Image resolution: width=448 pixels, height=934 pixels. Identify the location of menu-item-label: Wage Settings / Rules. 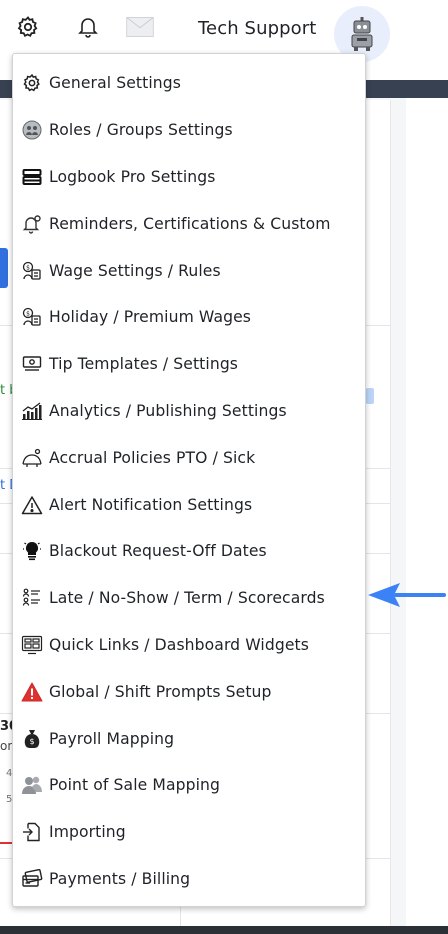
(135, 270).